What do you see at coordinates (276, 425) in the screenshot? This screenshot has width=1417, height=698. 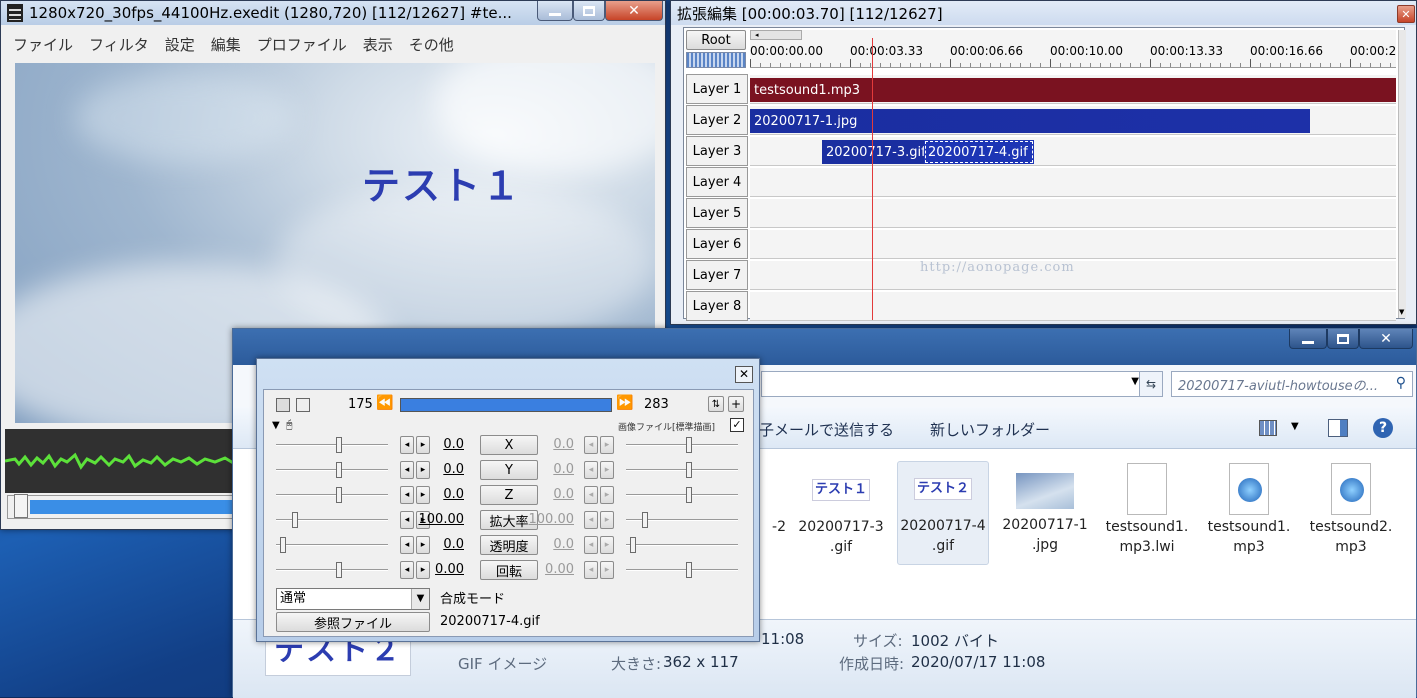 I see `collapse-icon: ▼` at bounding box center [276, 425].